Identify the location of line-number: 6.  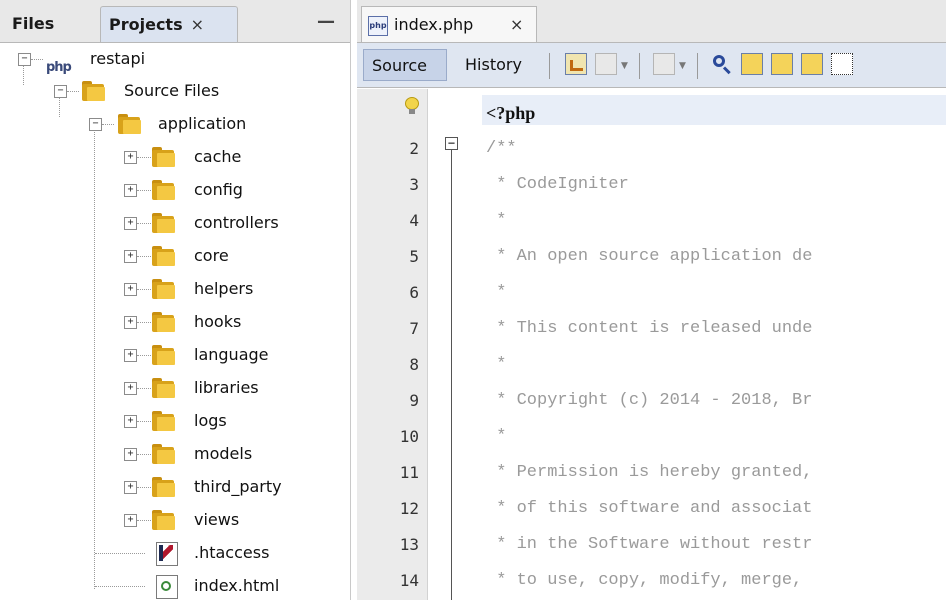
(414, 292).